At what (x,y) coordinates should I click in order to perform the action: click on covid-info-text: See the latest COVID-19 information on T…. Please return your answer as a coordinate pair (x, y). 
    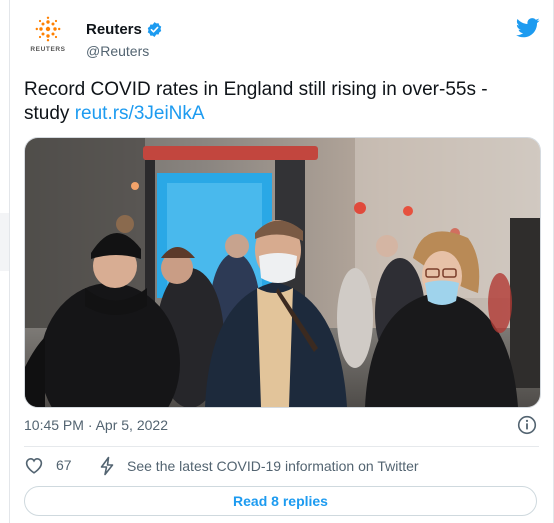
    Looking at the image, I should click on (273, 466).